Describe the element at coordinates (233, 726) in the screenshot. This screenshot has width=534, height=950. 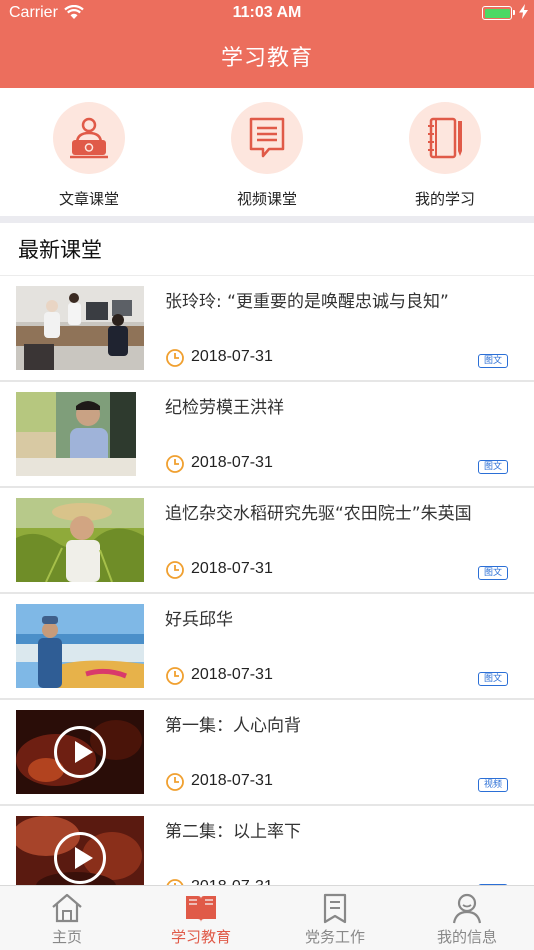
I see `article-title: 第一集：人心向背` at that location.